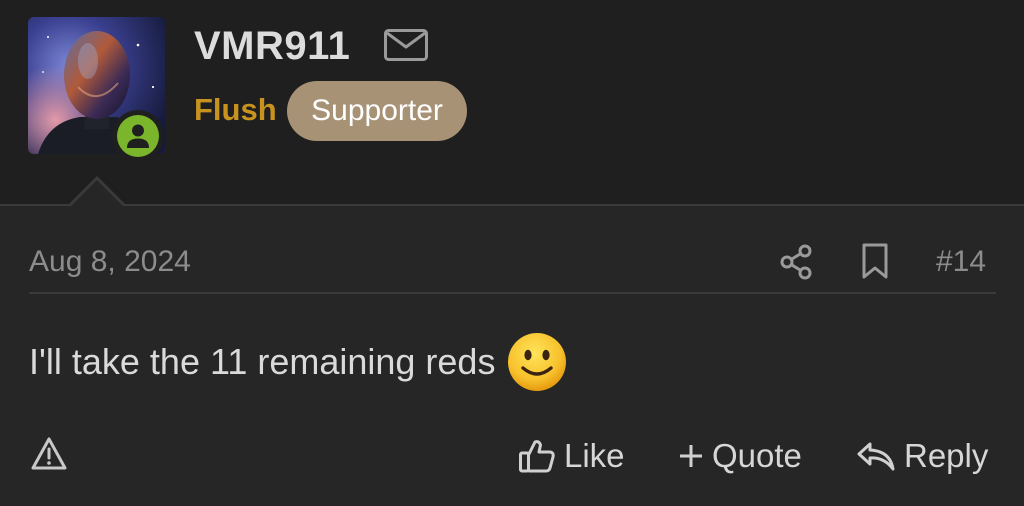 Image resolution: width=1024 pixels, height=506 pixels. I want to click on post-header-divider, so click(512, 293).